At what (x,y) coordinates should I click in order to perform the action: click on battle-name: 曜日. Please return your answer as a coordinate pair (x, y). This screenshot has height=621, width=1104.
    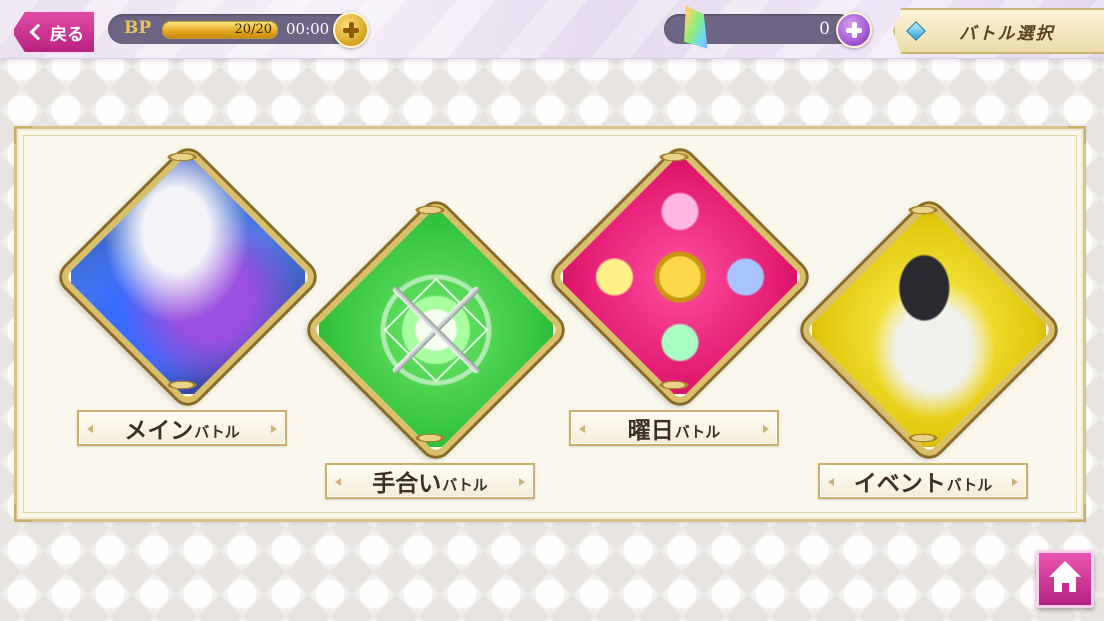
    Looking at the image, I should click on (650, 431).